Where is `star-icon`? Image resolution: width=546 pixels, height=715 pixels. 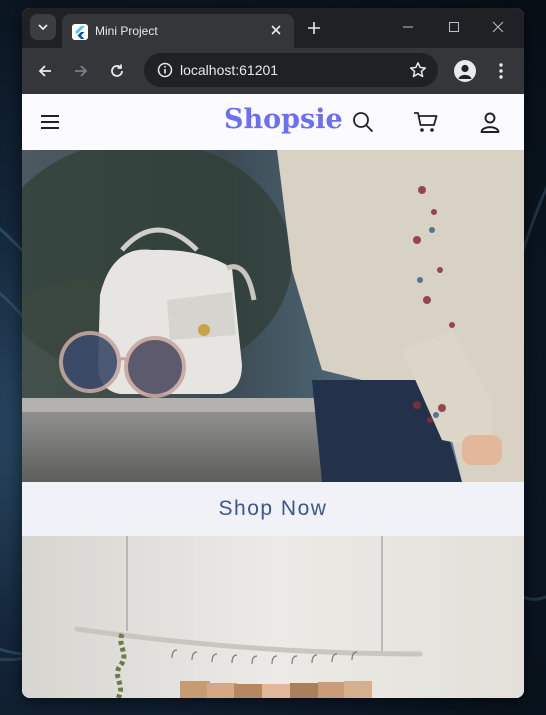 star-icon is located at coordinates (418, 70).